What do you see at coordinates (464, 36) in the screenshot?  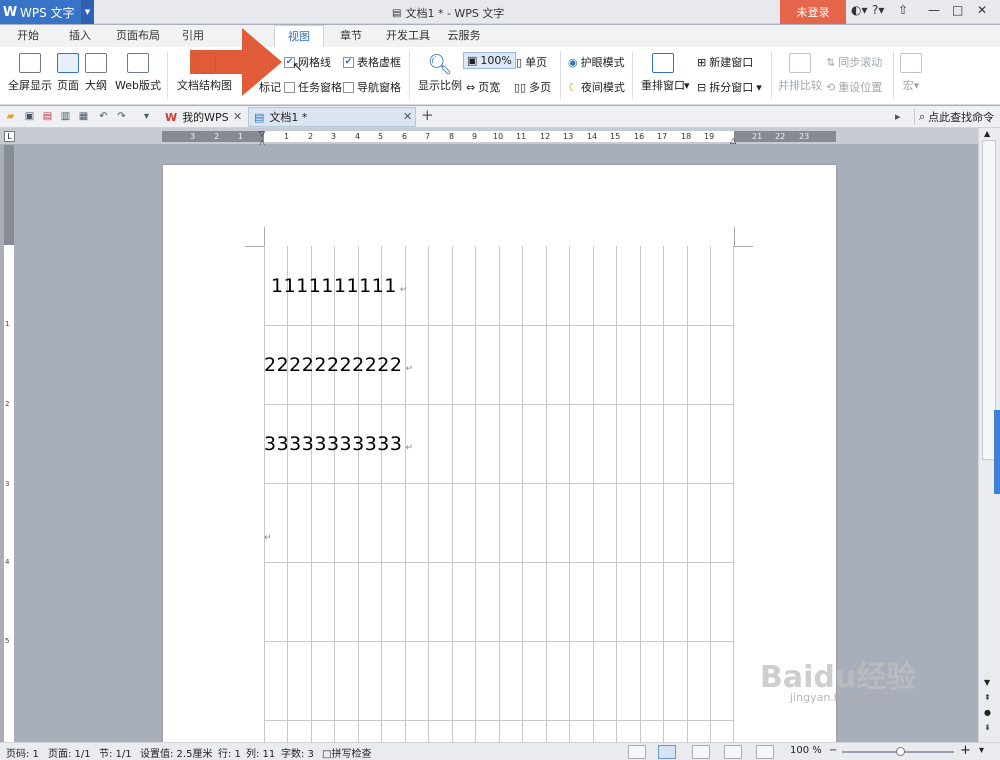 I see `tab-cloud: 云服务` at bounding box center [464, 36].